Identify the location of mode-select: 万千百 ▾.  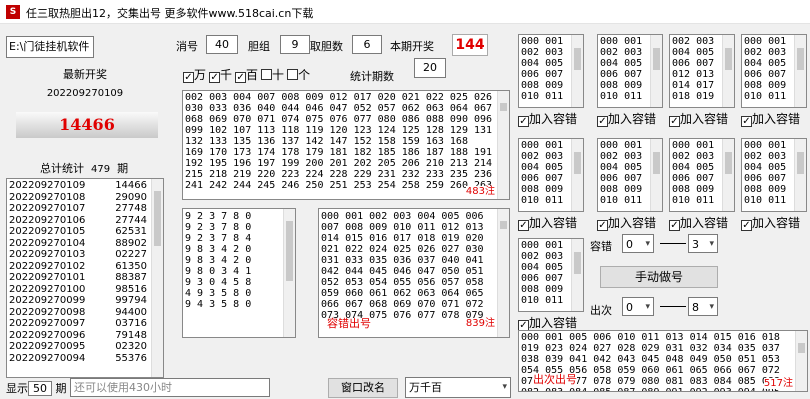
(458, 387).